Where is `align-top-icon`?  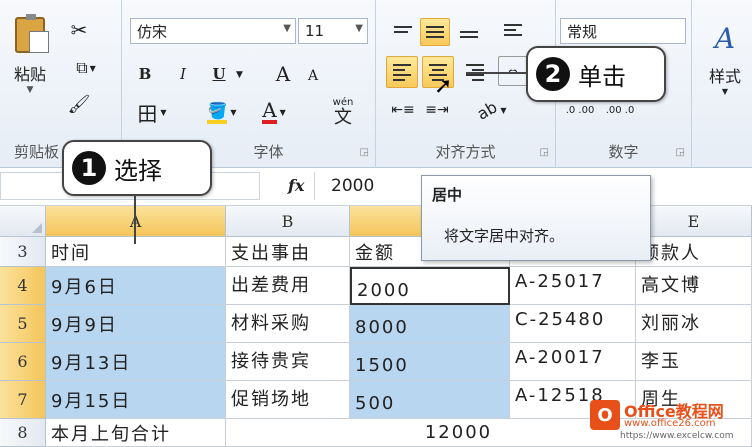 align-top-icon is located at coordinates (403, 32).